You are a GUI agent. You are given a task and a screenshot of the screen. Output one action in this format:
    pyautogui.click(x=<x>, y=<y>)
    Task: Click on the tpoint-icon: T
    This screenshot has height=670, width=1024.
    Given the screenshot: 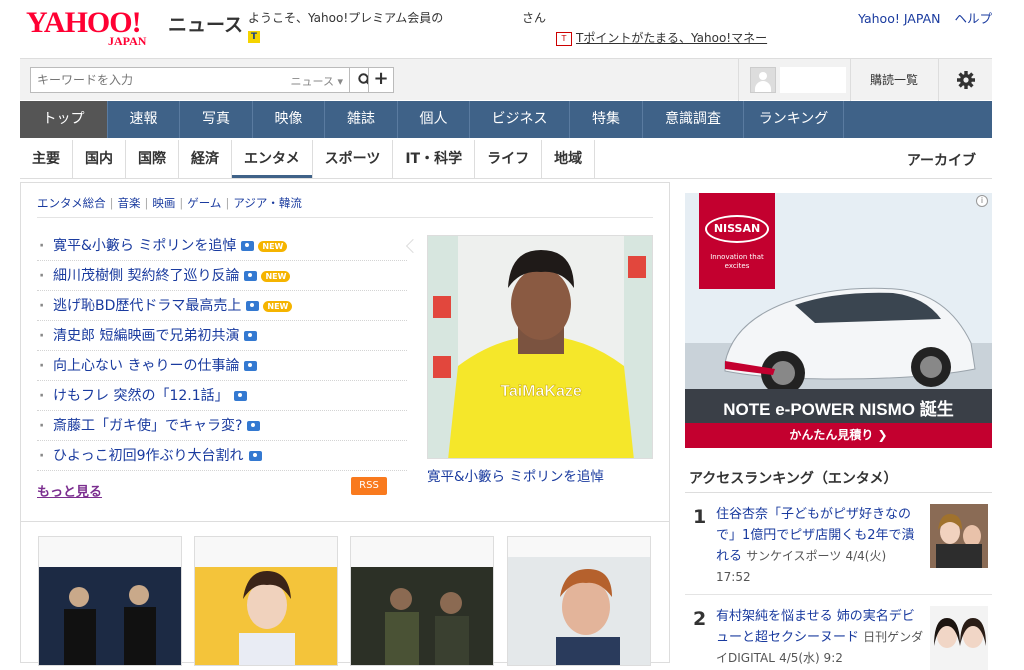 What is the action you would take?
    pyautogui.click(x=254, y=37)
    